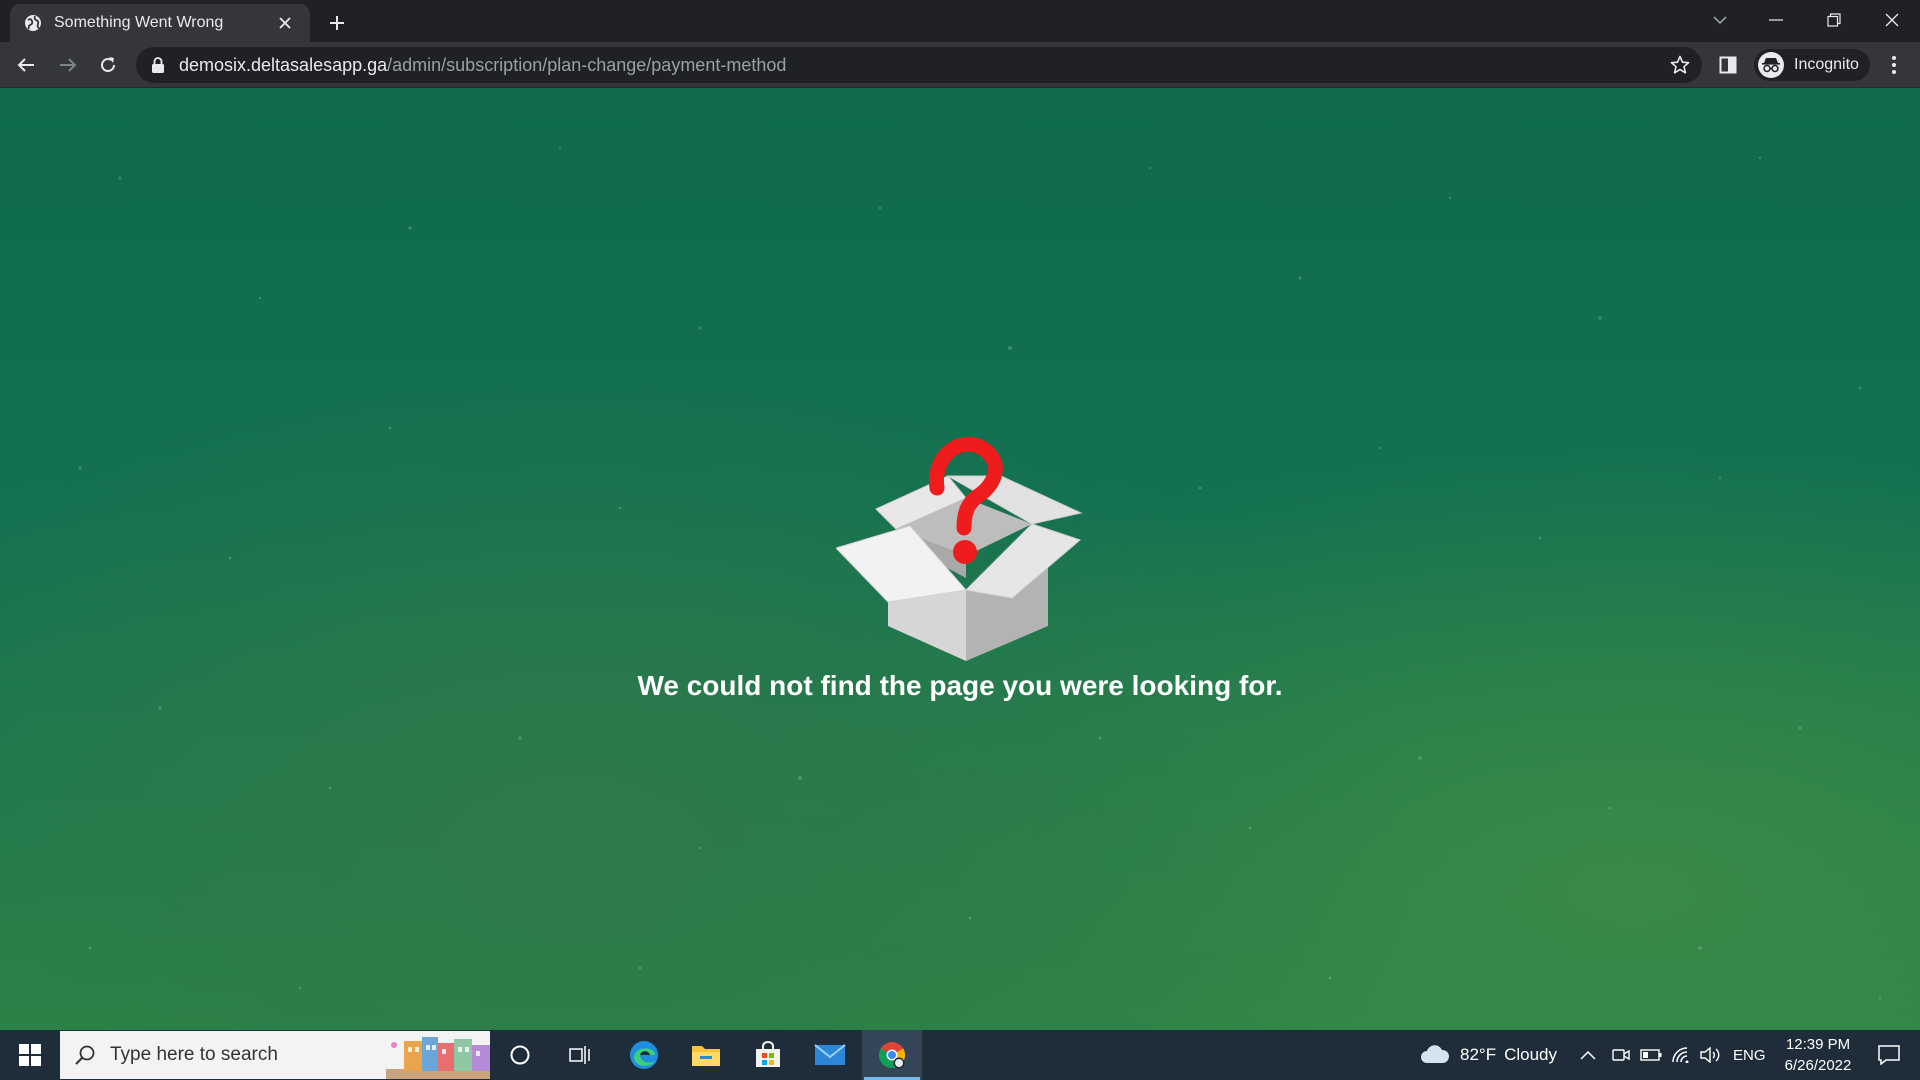  I want to click on empty-box-illustration, so click(959, 548).